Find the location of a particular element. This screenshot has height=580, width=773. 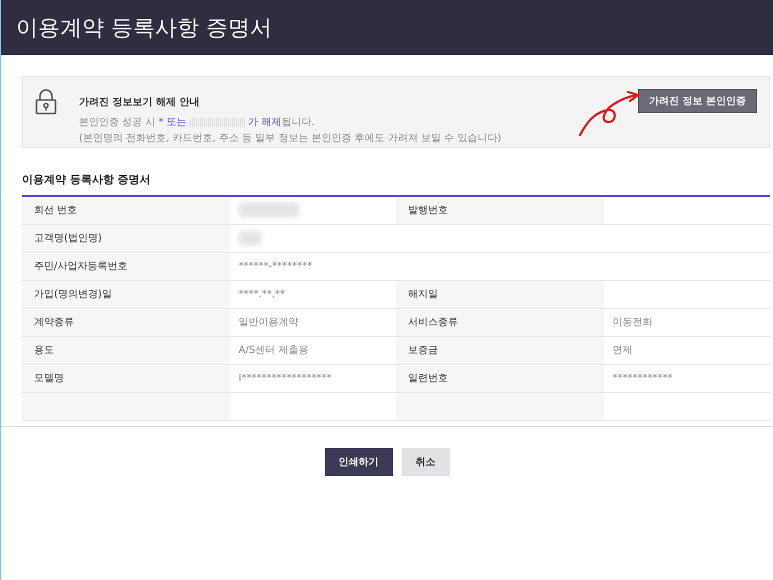

lock-icon is located at coordinates (46, 102).